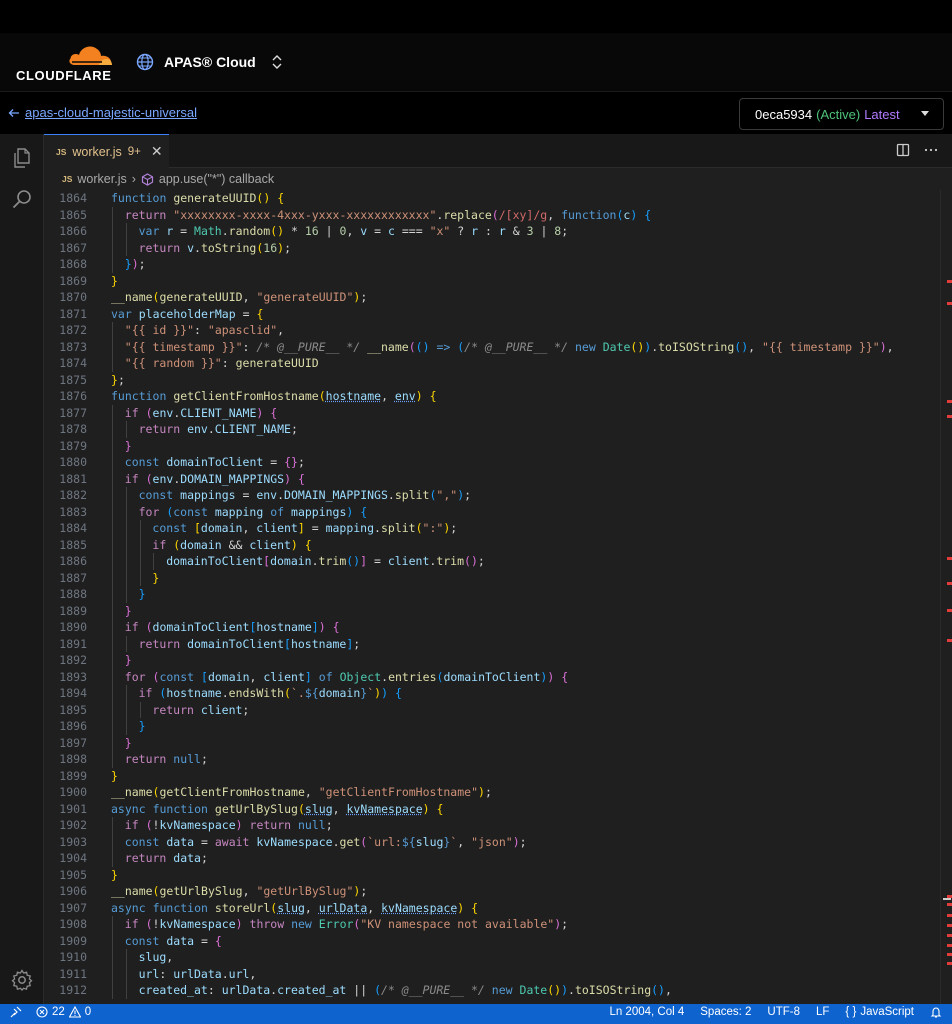  Describe the element at coordinates (73, 808) in the screenshot. I see `line-number: 1901` at that location.